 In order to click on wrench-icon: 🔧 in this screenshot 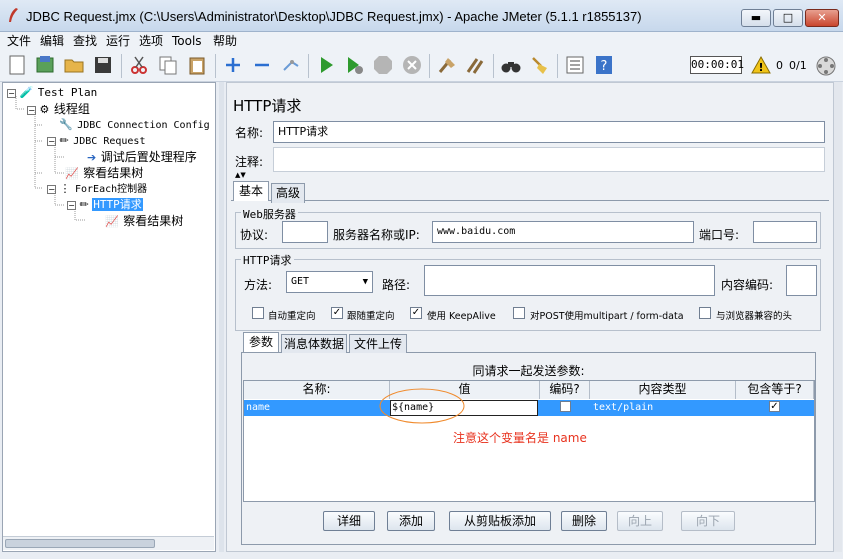, I will do `click(66, 124)`.